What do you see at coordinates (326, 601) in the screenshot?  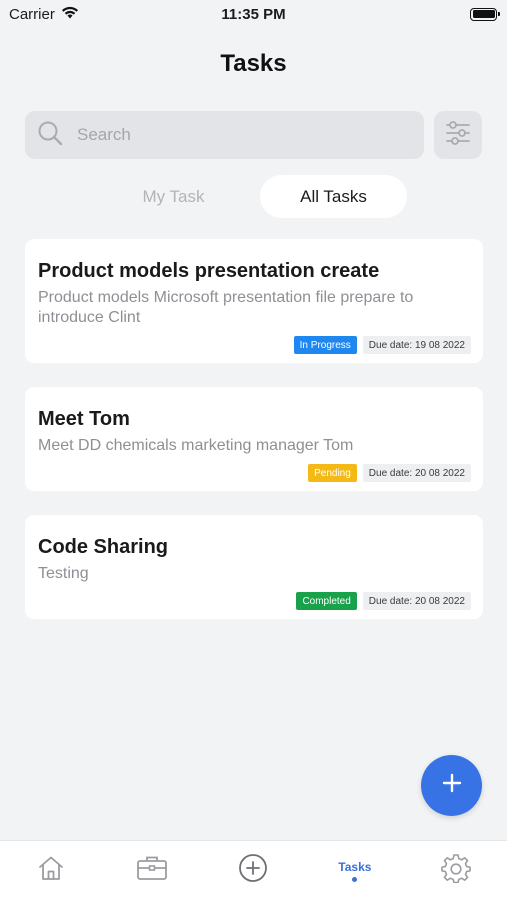 I see `status-badge: Completed` at bounding box center [326, 601].